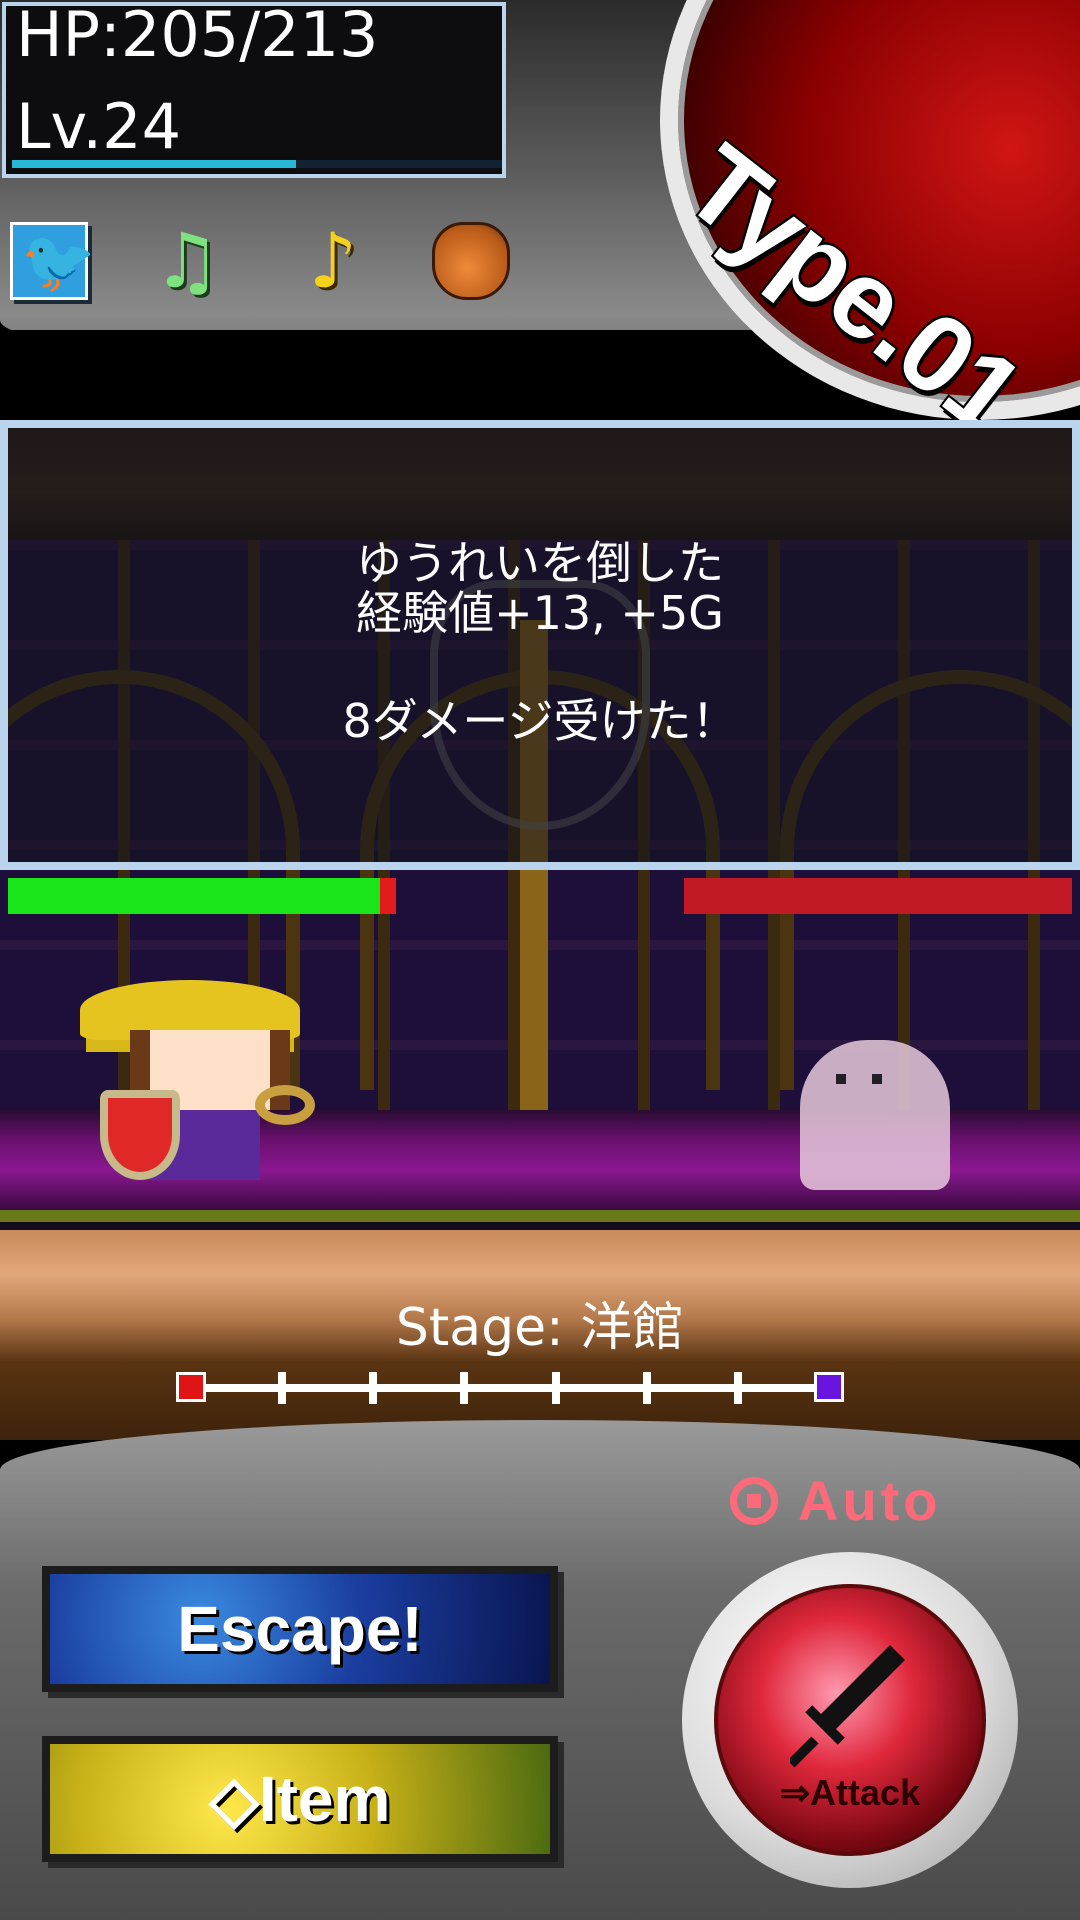 The image size is (1080, 1920). I want to click on sound-effect-icon: ♪, so click(333, 261).